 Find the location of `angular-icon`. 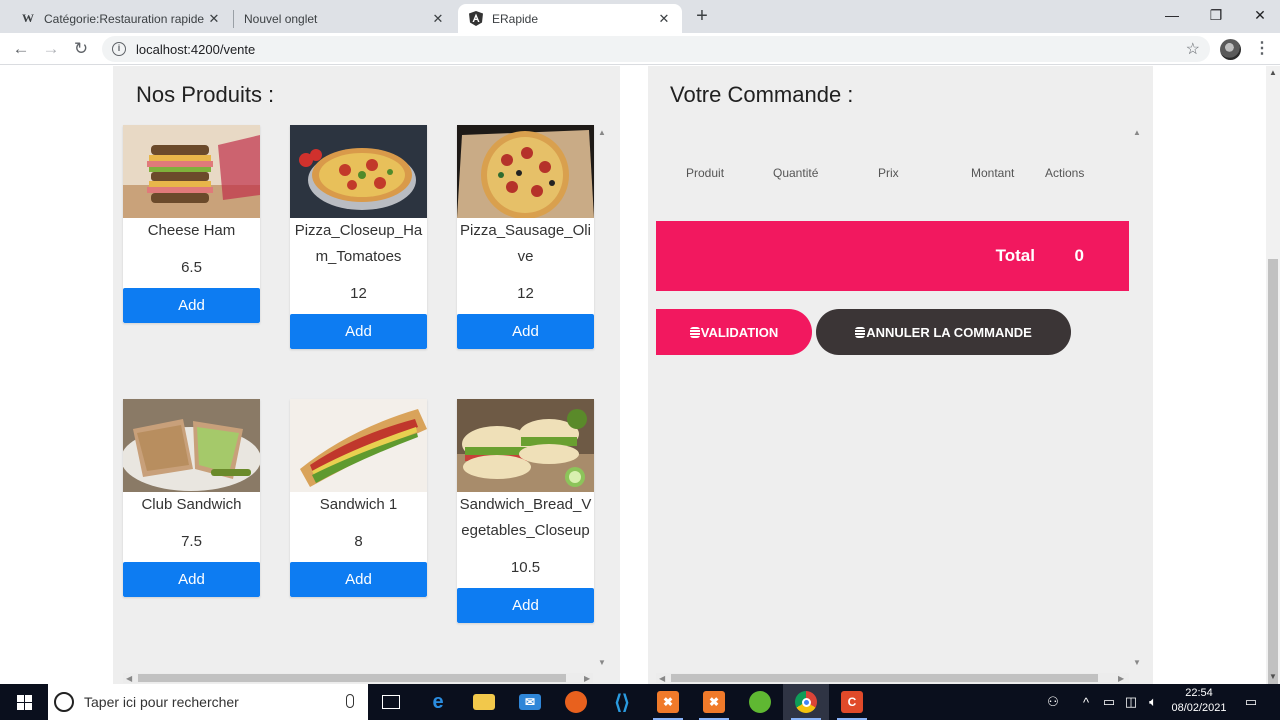

angular-icon is located at coordinates (476, 19).